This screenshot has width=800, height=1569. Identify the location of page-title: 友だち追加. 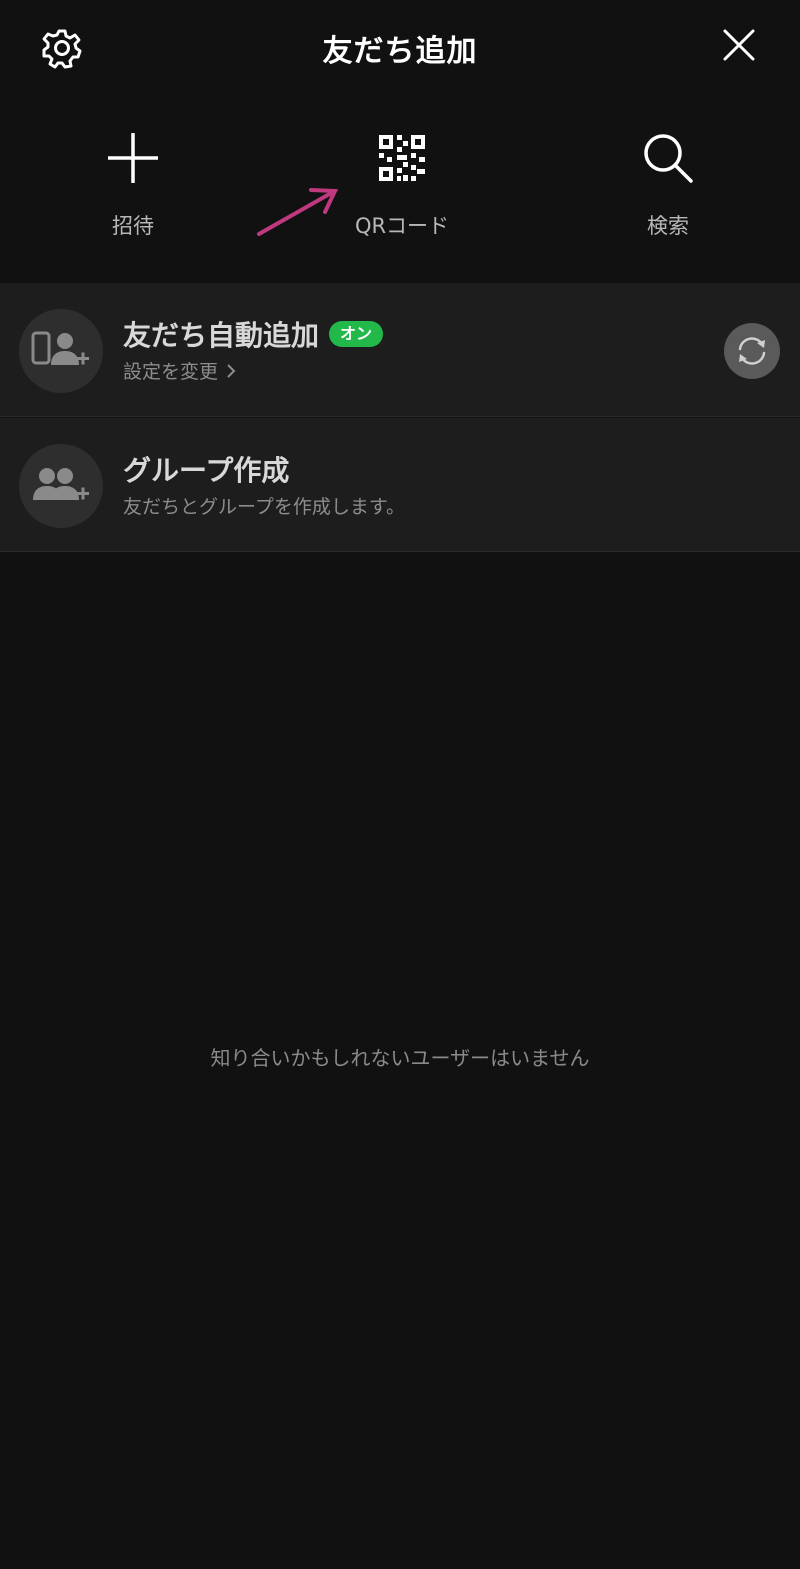
(400, 51).